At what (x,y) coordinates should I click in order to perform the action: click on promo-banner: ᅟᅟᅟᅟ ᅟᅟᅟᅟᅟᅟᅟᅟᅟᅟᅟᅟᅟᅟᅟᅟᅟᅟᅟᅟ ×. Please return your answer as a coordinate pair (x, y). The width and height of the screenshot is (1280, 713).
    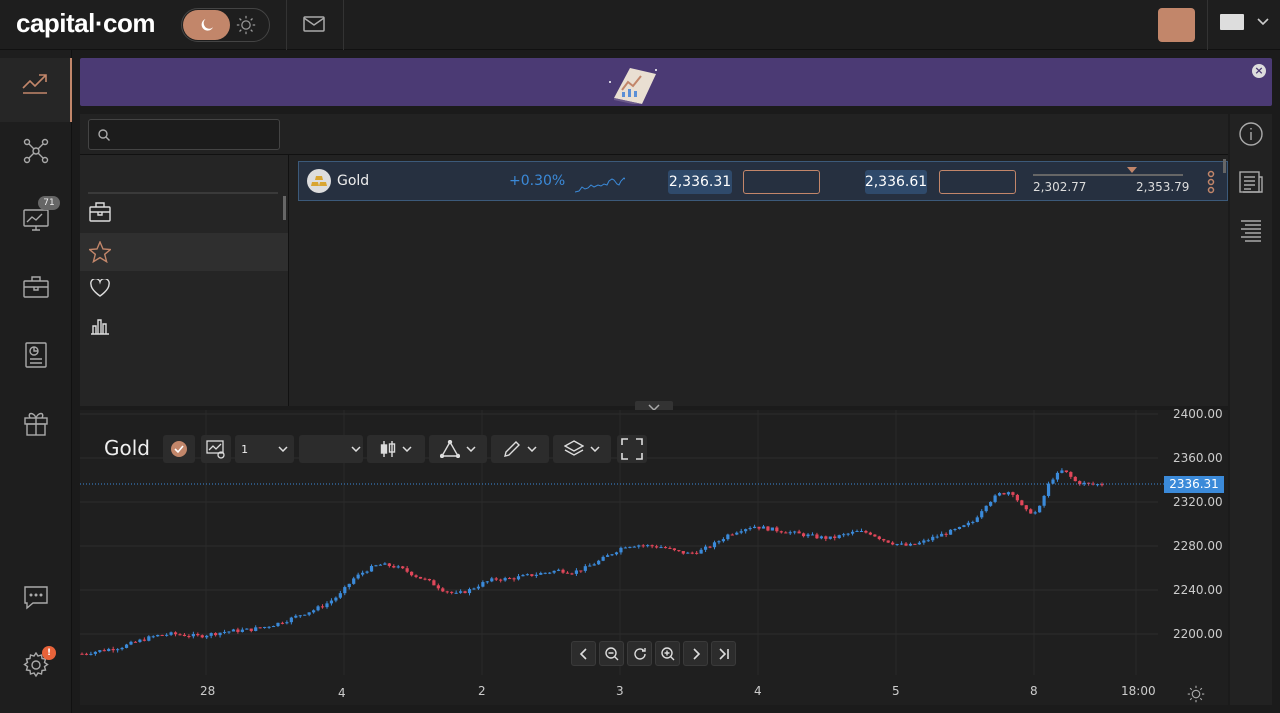
    Looking at the image, I should click on (676, 82).